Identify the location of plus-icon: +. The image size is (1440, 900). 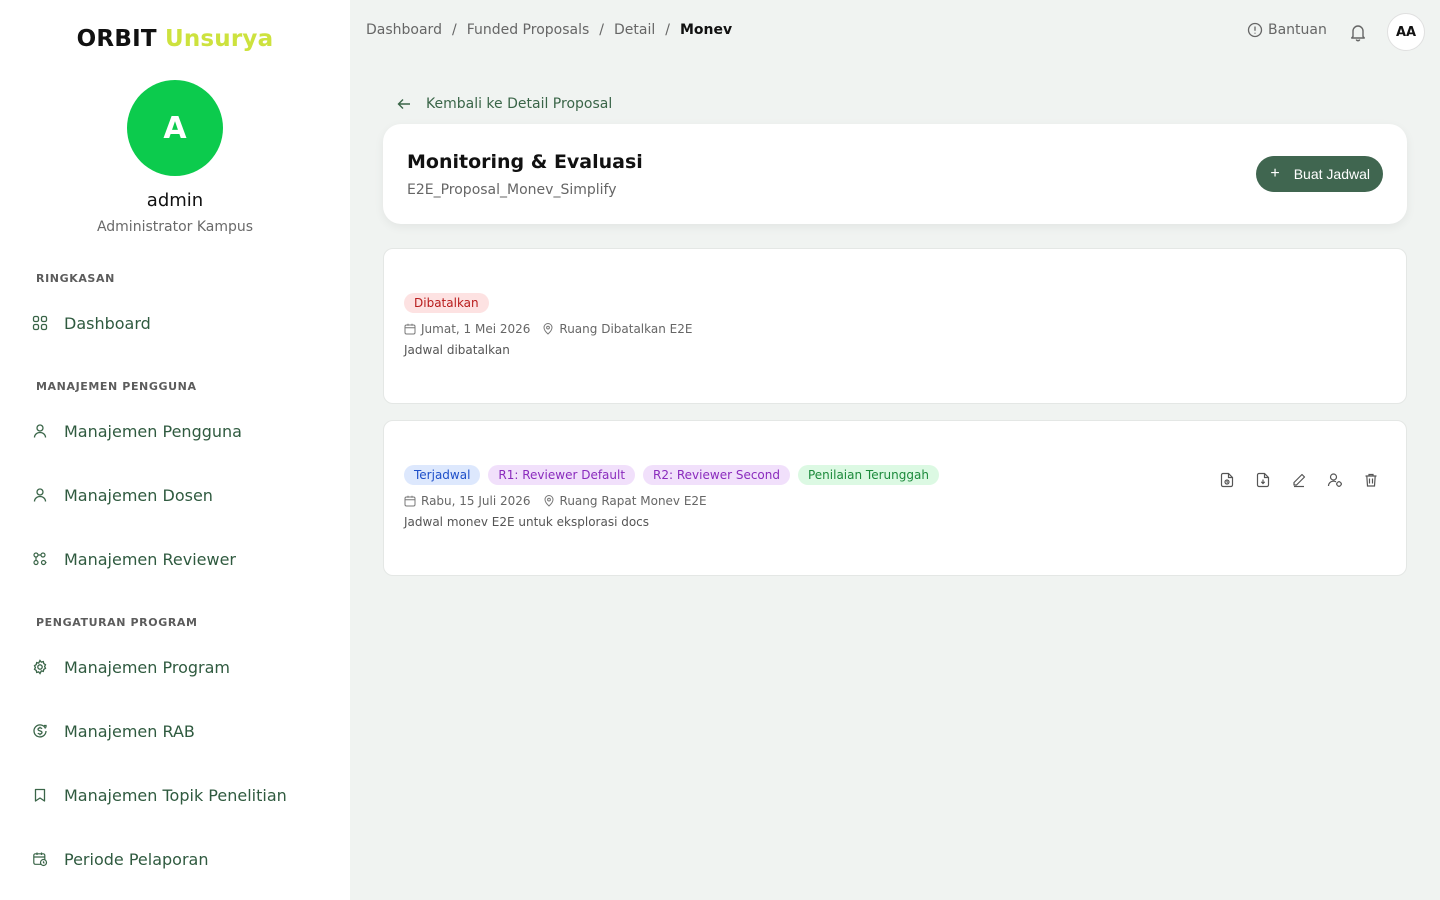
(1275, 173).